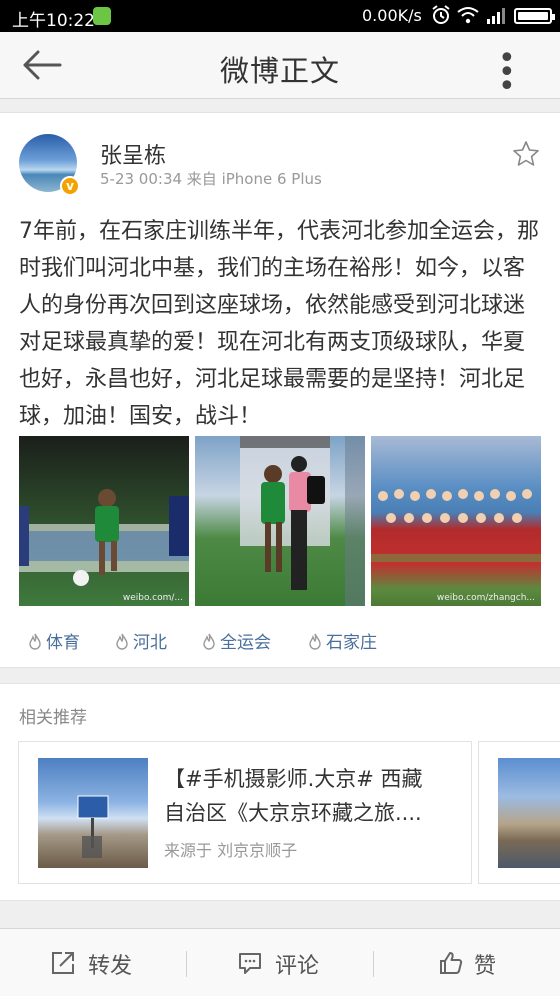 The image size is (560, 996). I want to click on verified-badge: v, so click(70, 186).